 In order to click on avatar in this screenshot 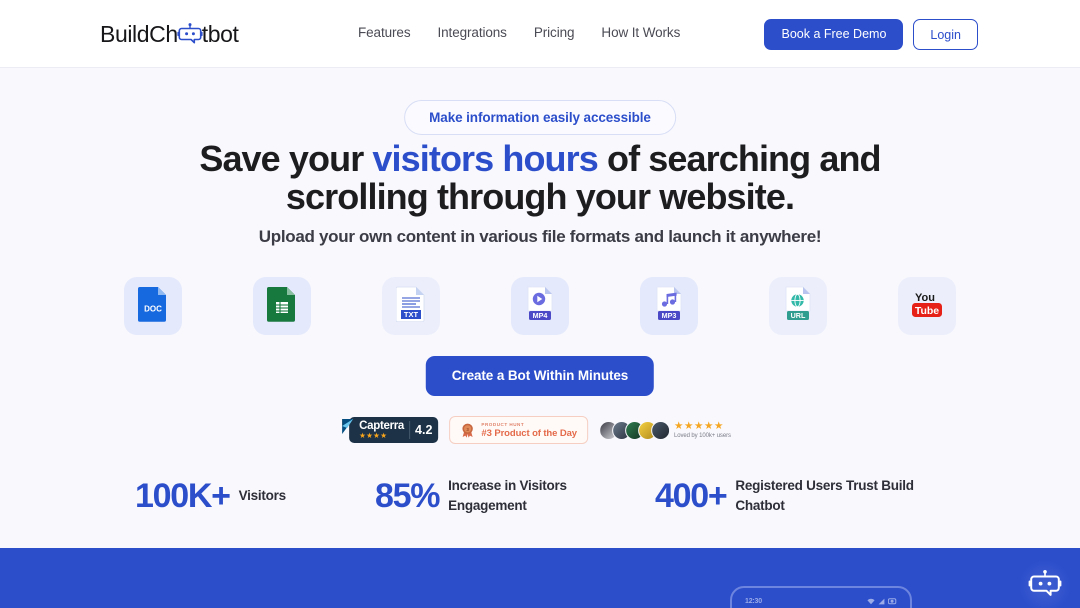, I will do `click(660, 430)`.